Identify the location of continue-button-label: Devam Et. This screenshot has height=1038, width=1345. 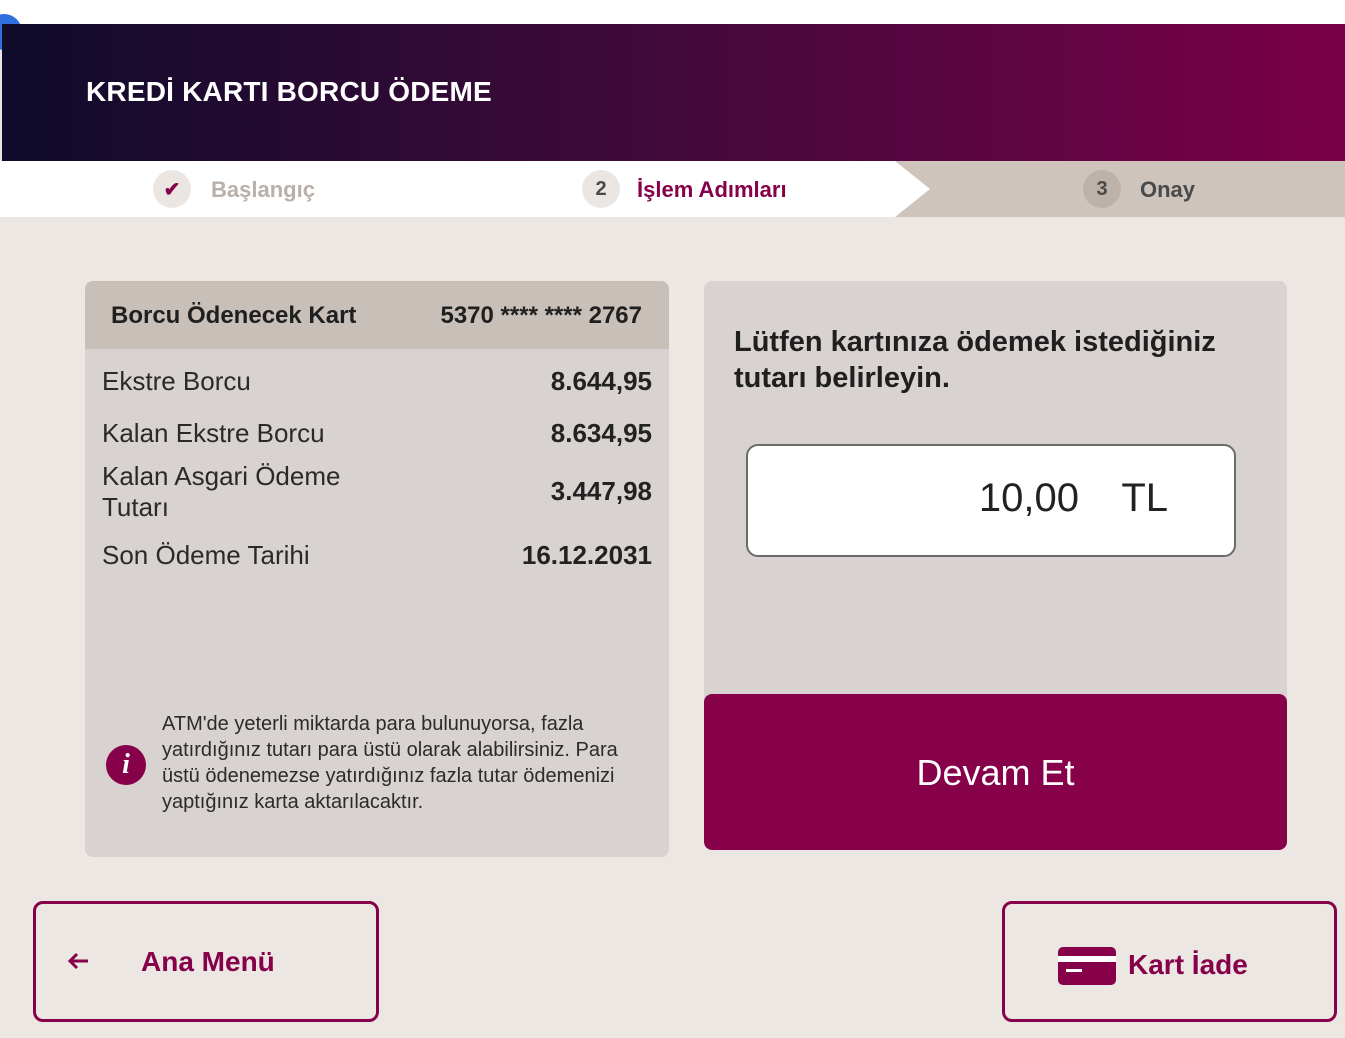
(995, 772).